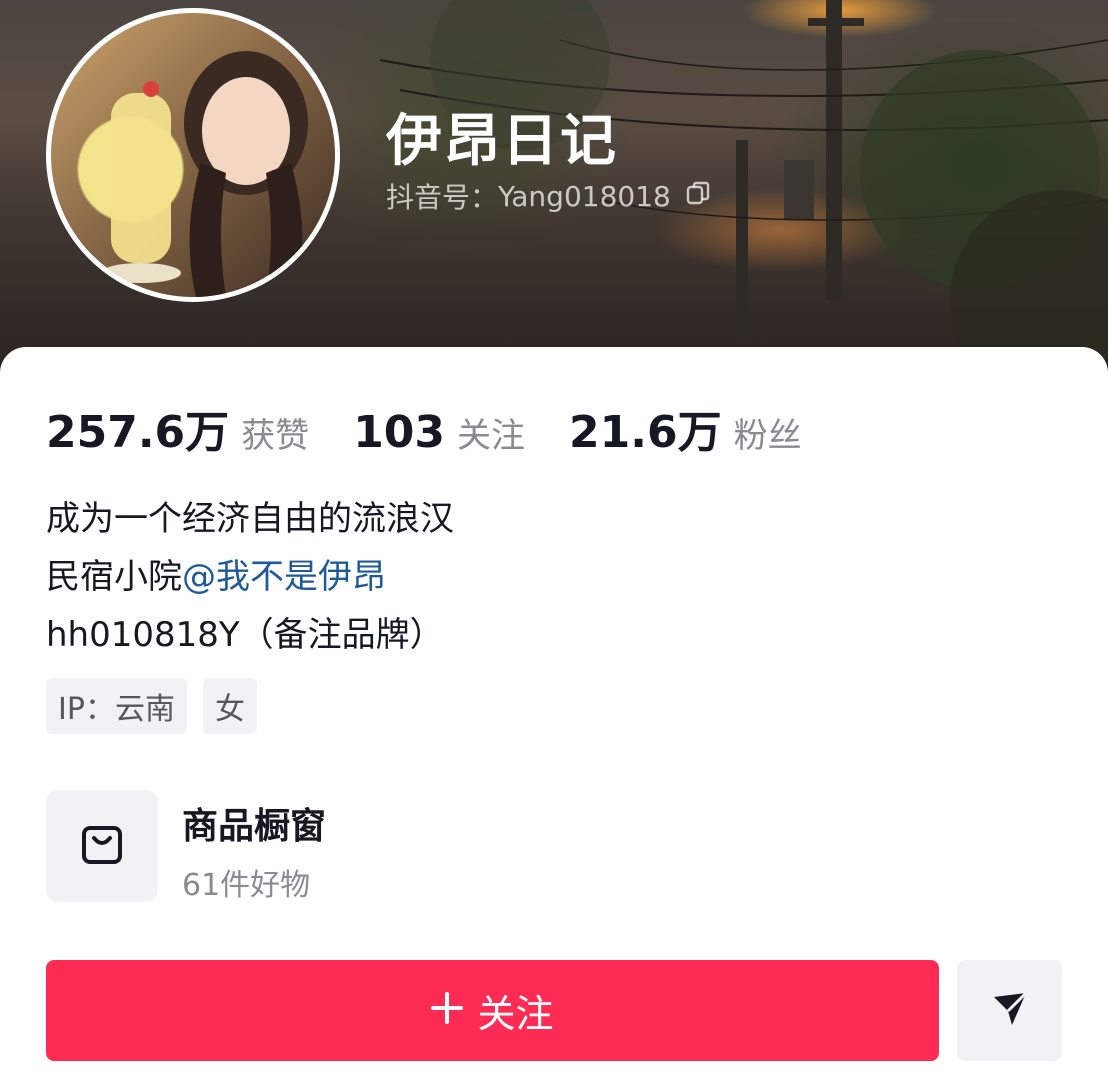 The image size is (1108, 1080). I want to click on shop-window-count: 61件好物, so click(246, 885).